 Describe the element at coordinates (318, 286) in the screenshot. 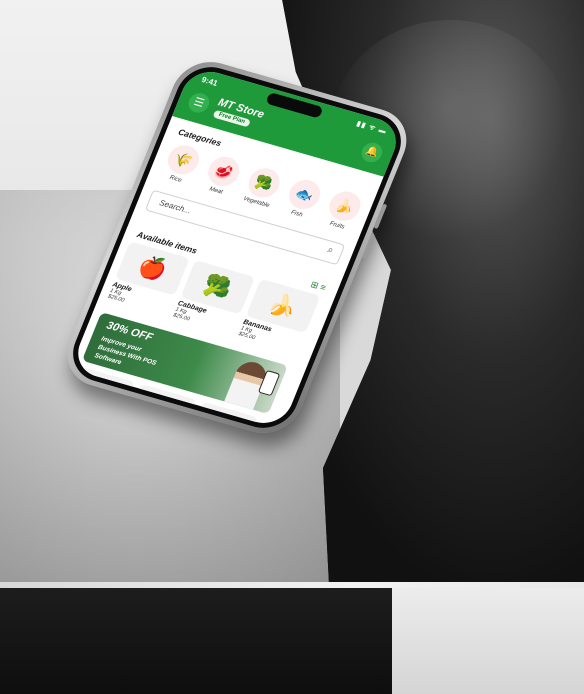

I see `view-toggle-icons: ⊞ ≡` at that location.